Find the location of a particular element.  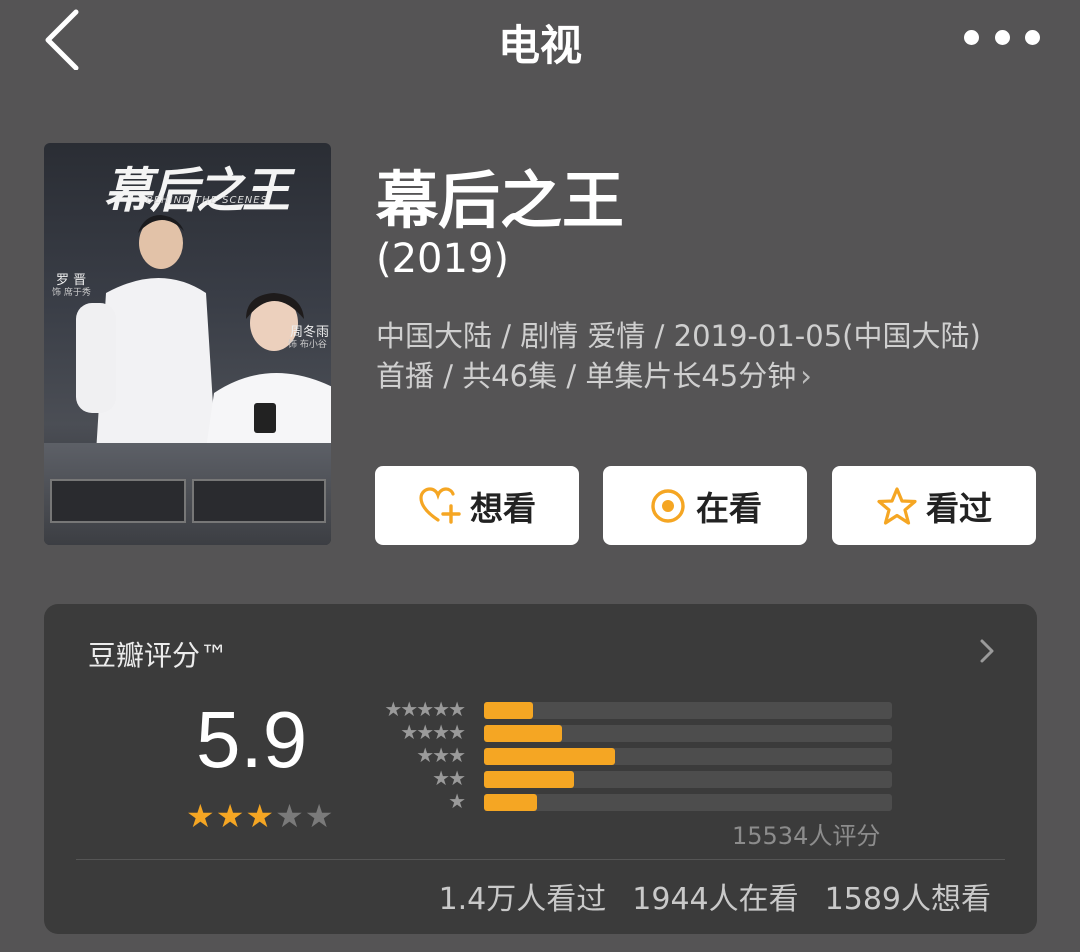

rating-stars: ★ ★ ★ ★ ★ is located at coordinates (260, 816).